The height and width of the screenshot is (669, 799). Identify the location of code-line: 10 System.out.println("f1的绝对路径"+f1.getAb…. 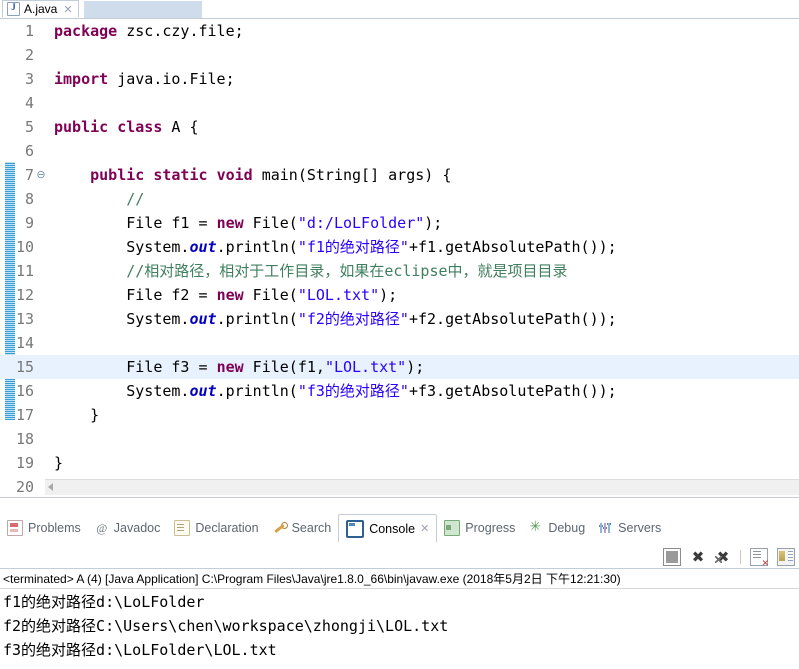
(399, 247).